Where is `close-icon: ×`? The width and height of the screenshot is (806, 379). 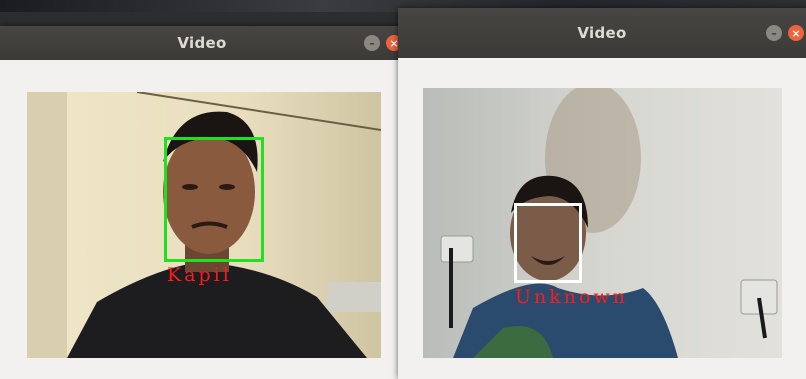
close-icon: × is located at coordinates (796, 33).